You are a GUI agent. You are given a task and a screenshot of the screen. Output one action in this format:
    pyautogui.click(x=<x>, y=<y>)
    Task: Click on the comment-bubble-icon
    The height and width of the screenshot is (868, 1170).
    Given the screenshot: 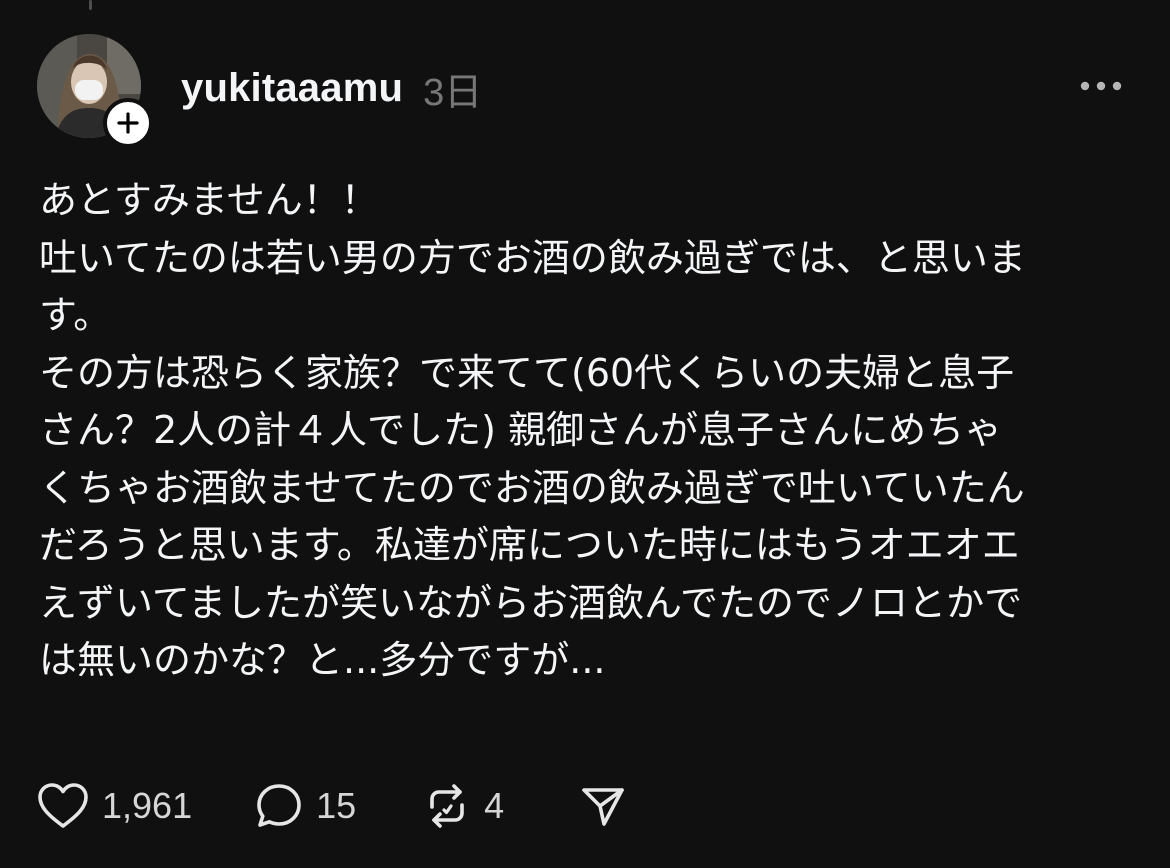 What is the action you would take?
    pyautogui.click(x=279, y=805)
    